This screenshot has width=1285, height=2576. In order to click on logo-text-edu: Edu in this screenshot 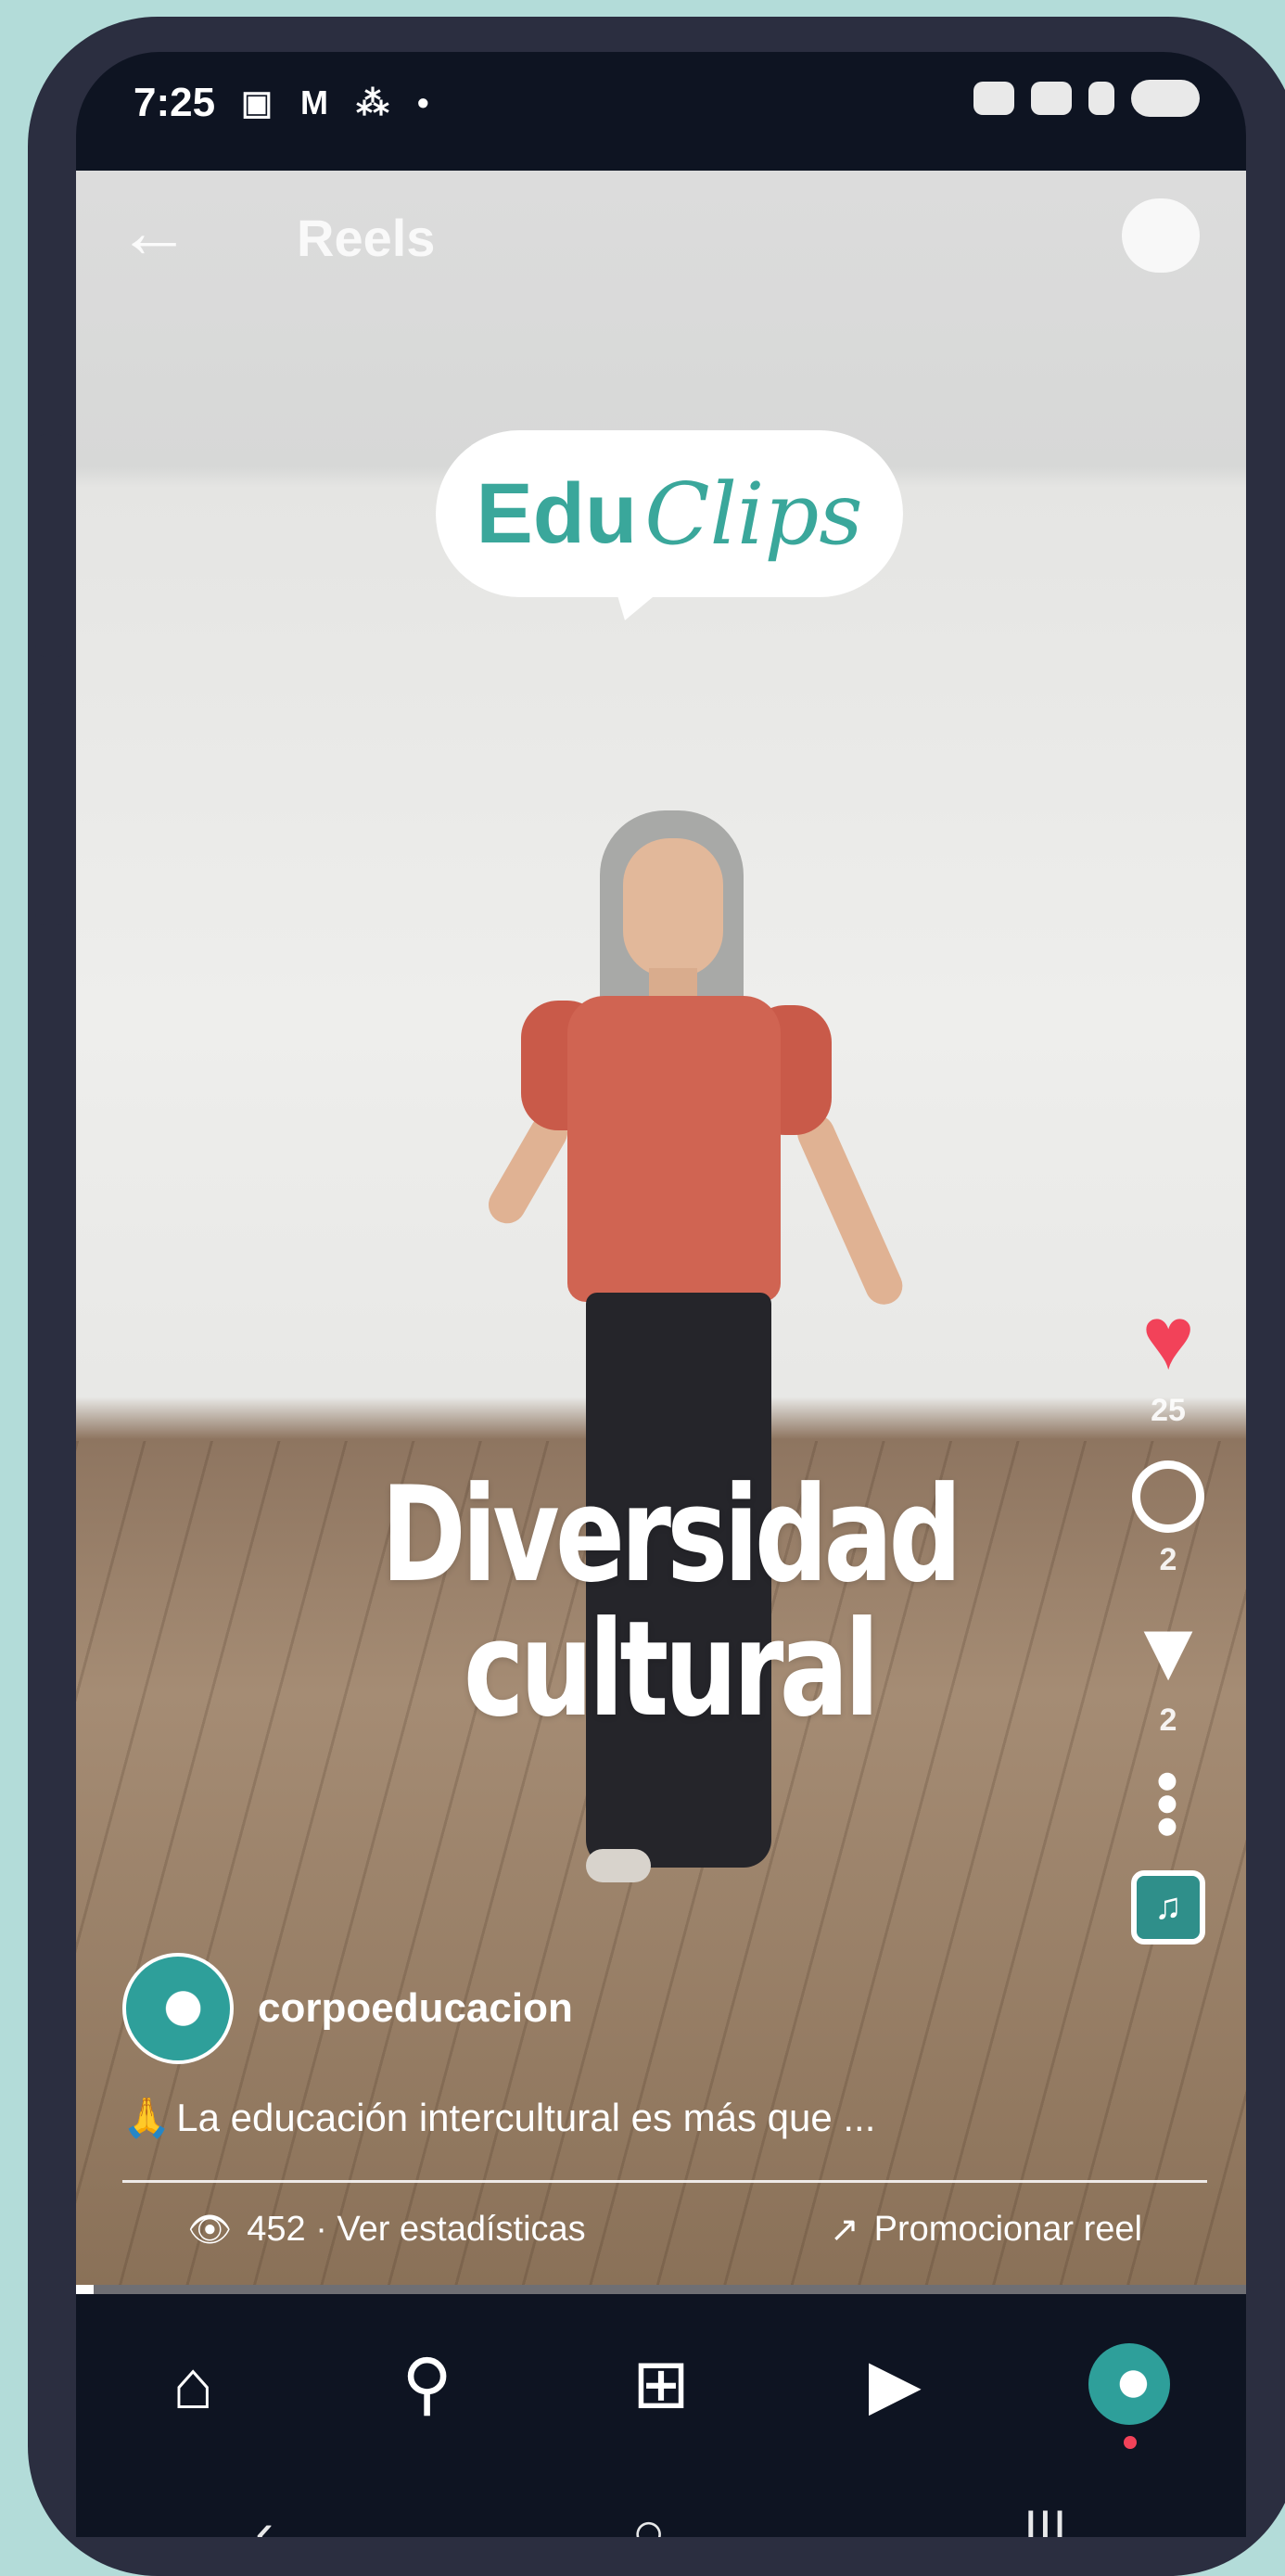, I will do `click(557, 513)`.